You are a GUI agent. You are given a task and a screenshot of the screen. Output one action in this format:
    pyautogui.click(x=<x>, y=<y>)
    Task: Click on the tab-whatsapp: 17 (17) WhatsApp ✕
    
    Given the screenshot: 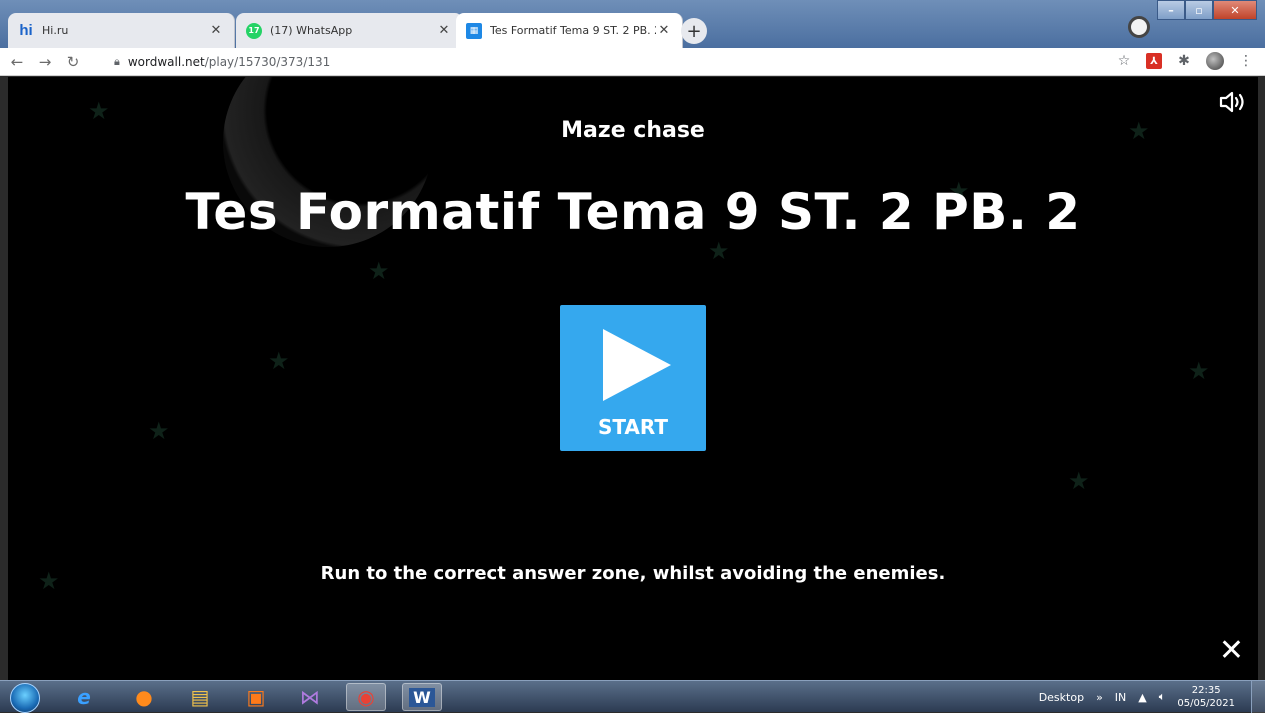 What is the action you would take?
    pyautogui.click(x=349, y=30)
    